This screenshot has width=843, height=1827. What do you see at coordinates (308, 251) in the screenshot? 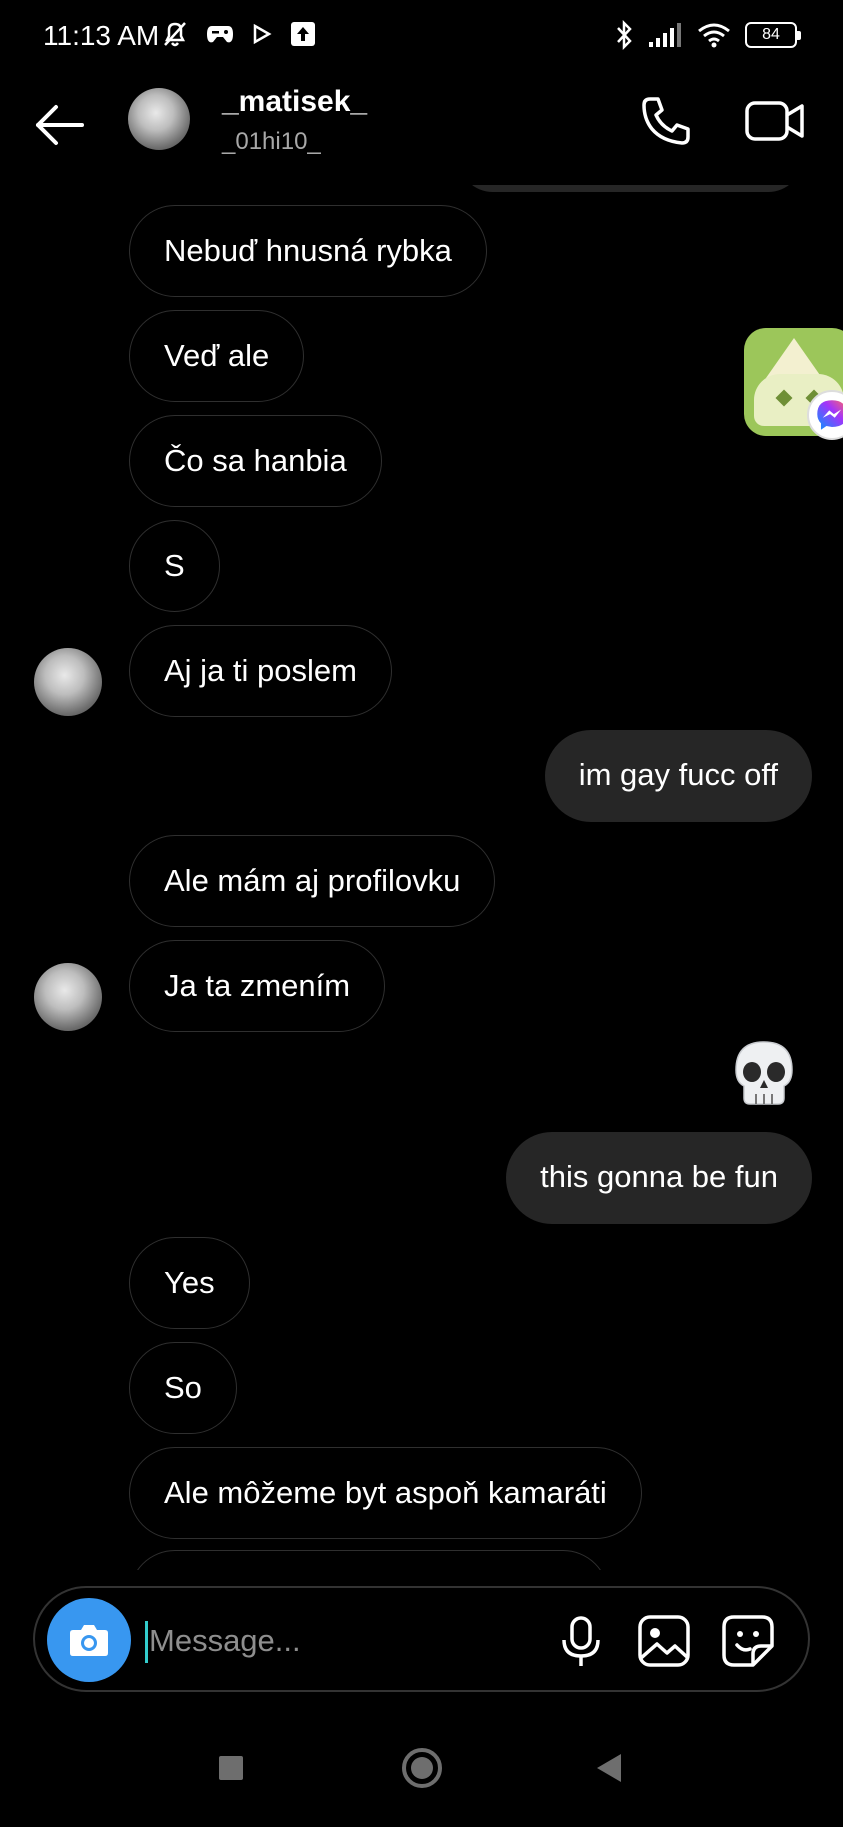
I see `message-bubble-incoming: Nebuď hnusná rybka` at bounding box center [308, 251].